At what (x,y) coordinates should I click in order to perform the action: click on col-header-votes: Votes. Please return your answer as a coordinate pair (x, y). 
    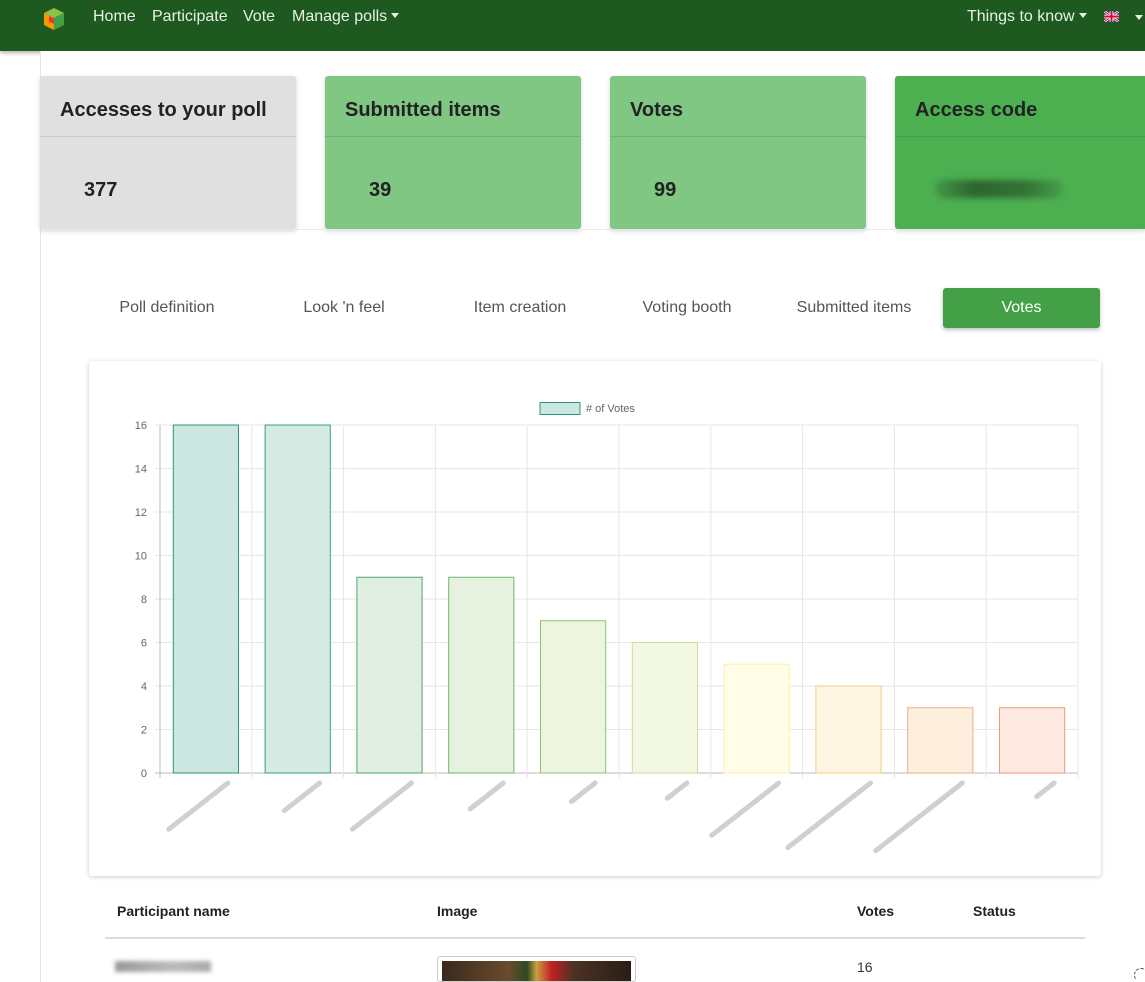
    Looking at the image, I should click on (875, 911).